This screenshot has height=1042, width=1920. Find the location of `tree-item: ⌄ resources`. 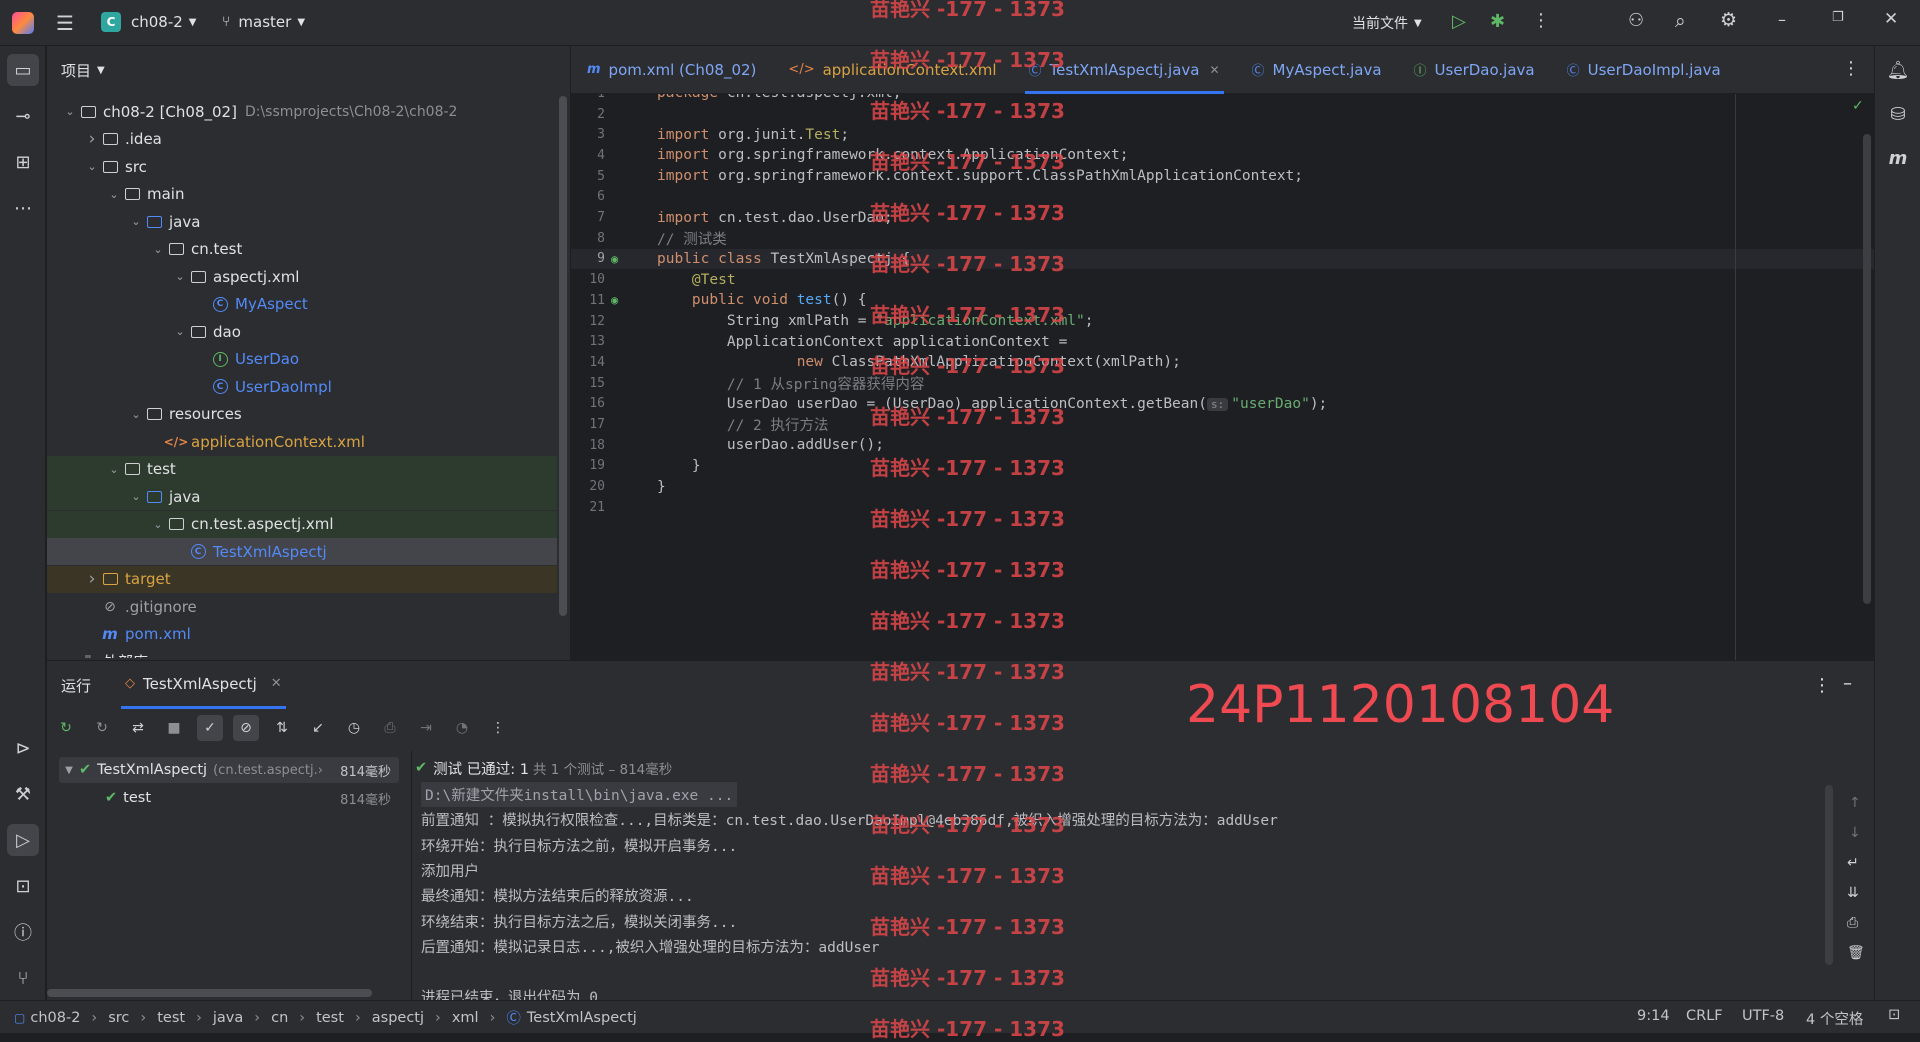

tree-item: ⌄ resources is located at coordinates (302, 414).